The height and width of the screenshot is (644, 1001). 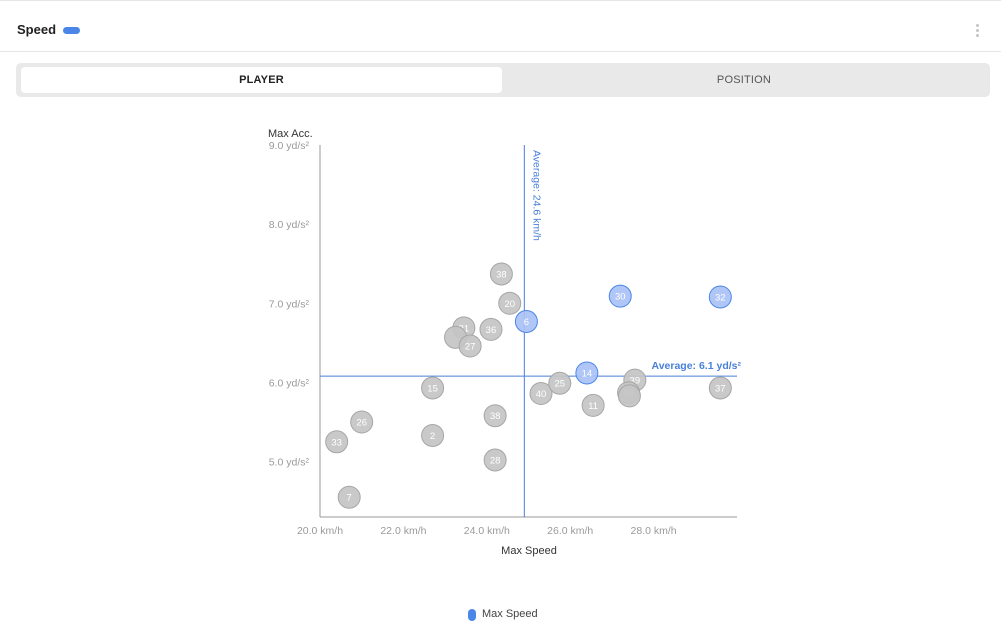 I want to click on data-point-label: 25, so click(x=559, y=384).